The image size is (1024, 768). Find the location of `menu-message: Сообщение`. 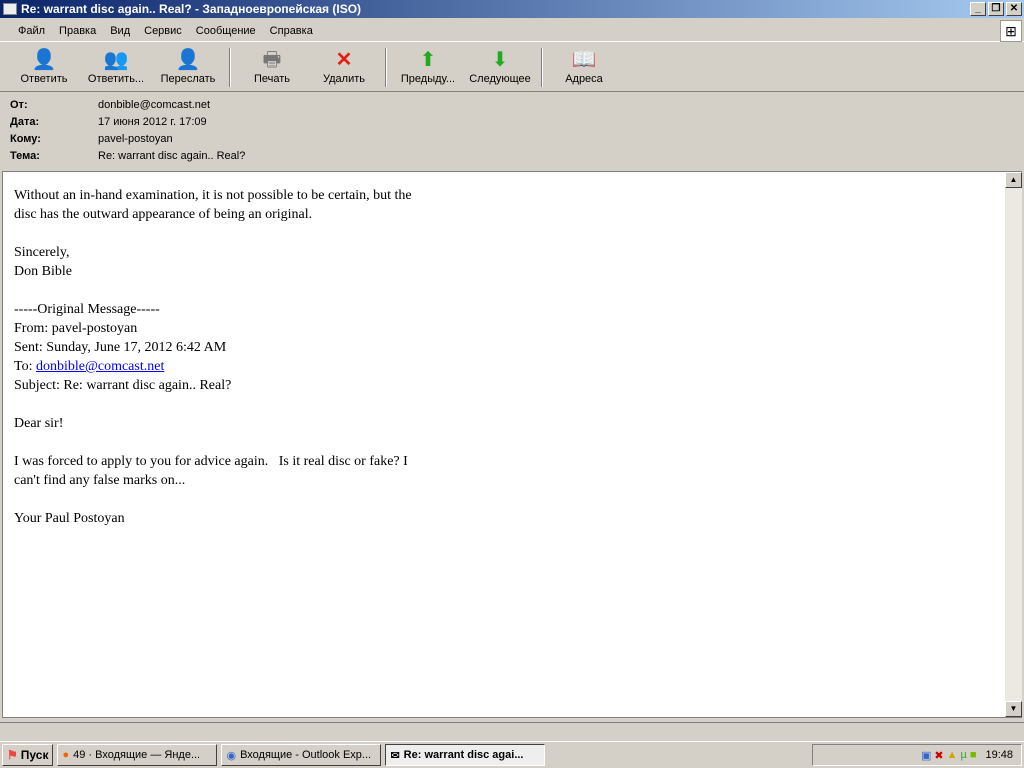

menu-message: Сообщение is located at coordinates (226, 31).